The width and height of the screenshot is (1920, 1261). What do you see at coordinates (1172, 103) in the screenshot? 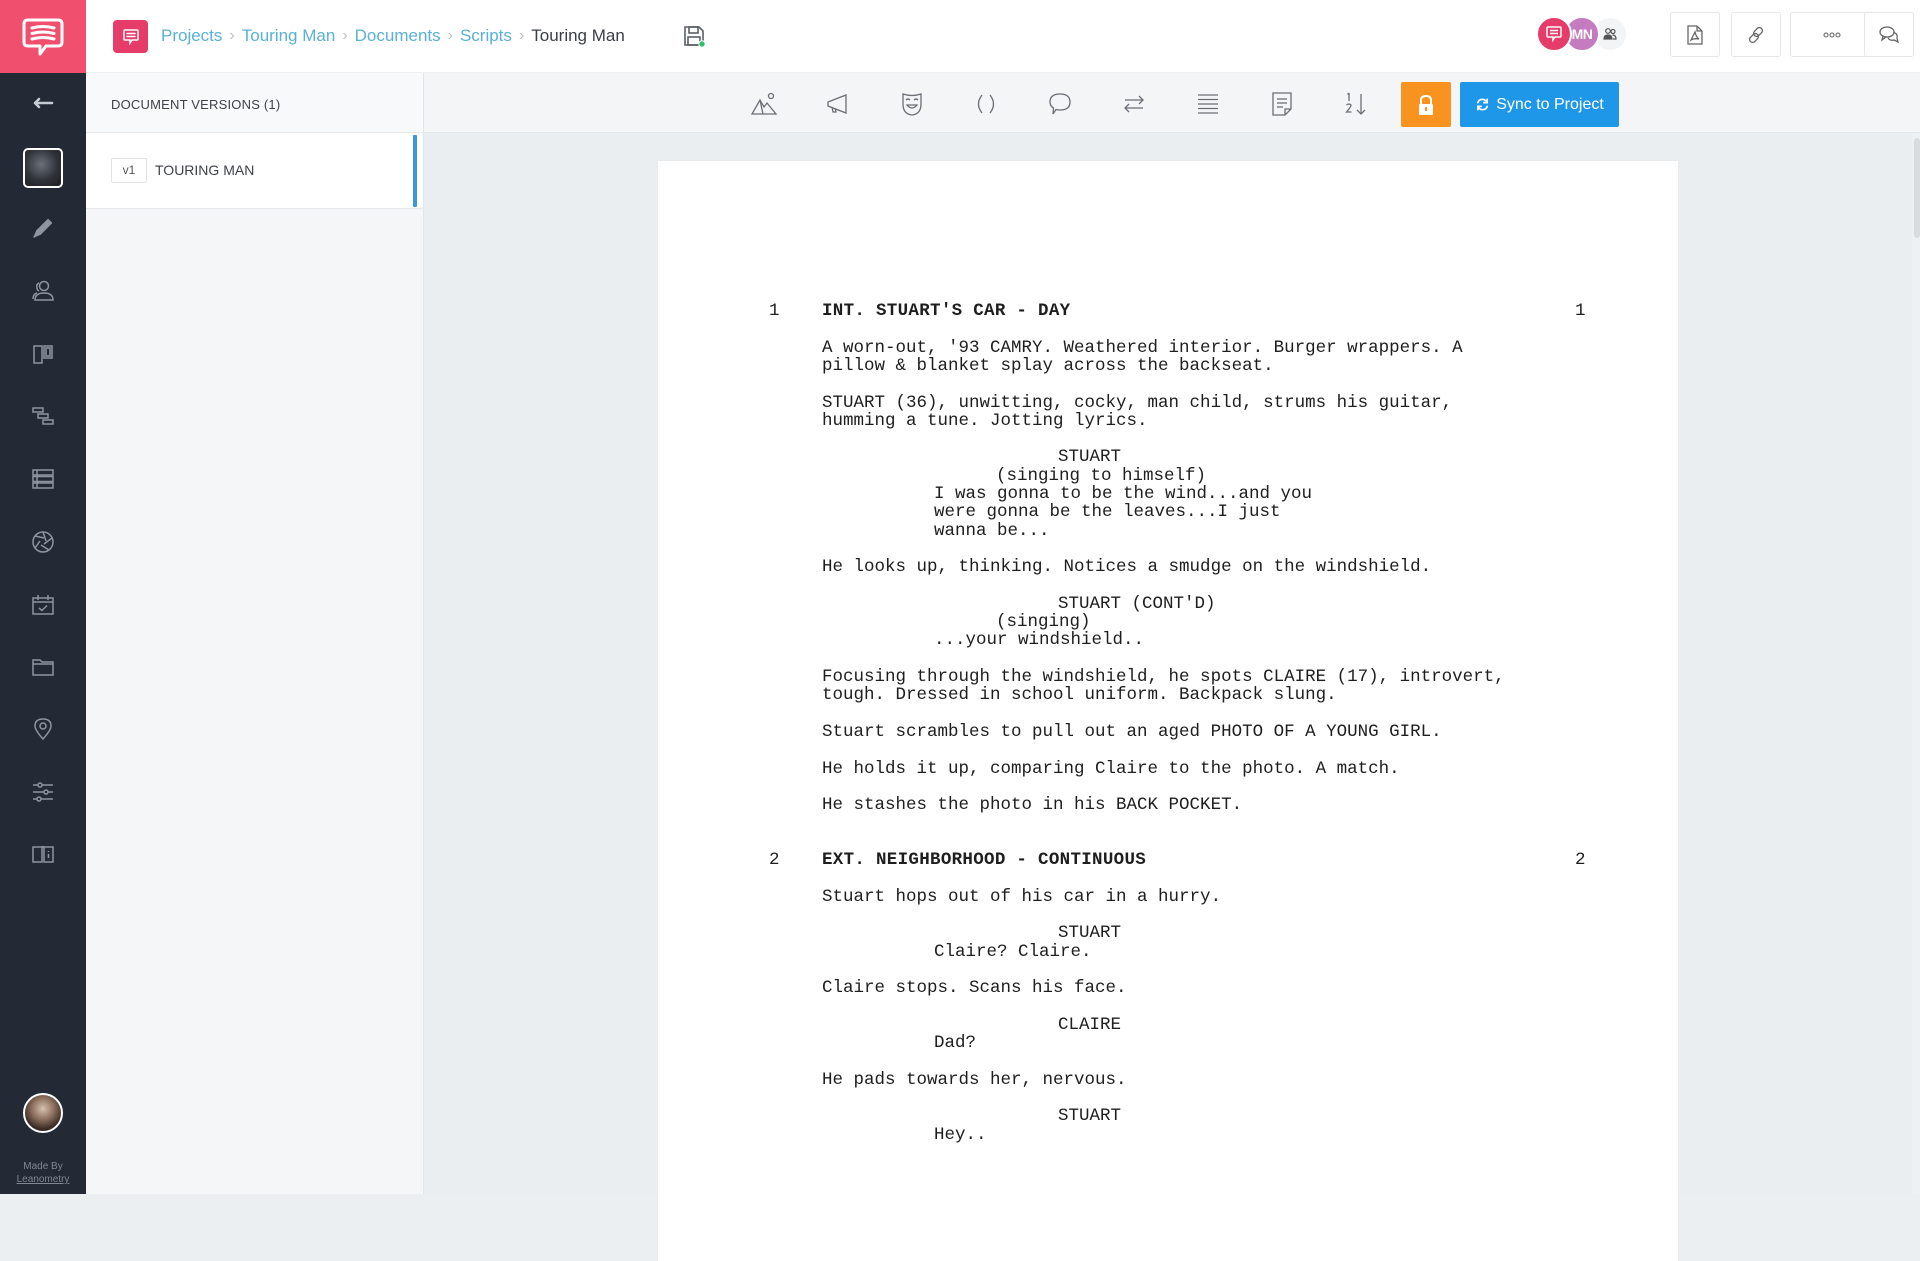
I see `script-toolbar: Sync to Project` at bounding box center [1172, 103].